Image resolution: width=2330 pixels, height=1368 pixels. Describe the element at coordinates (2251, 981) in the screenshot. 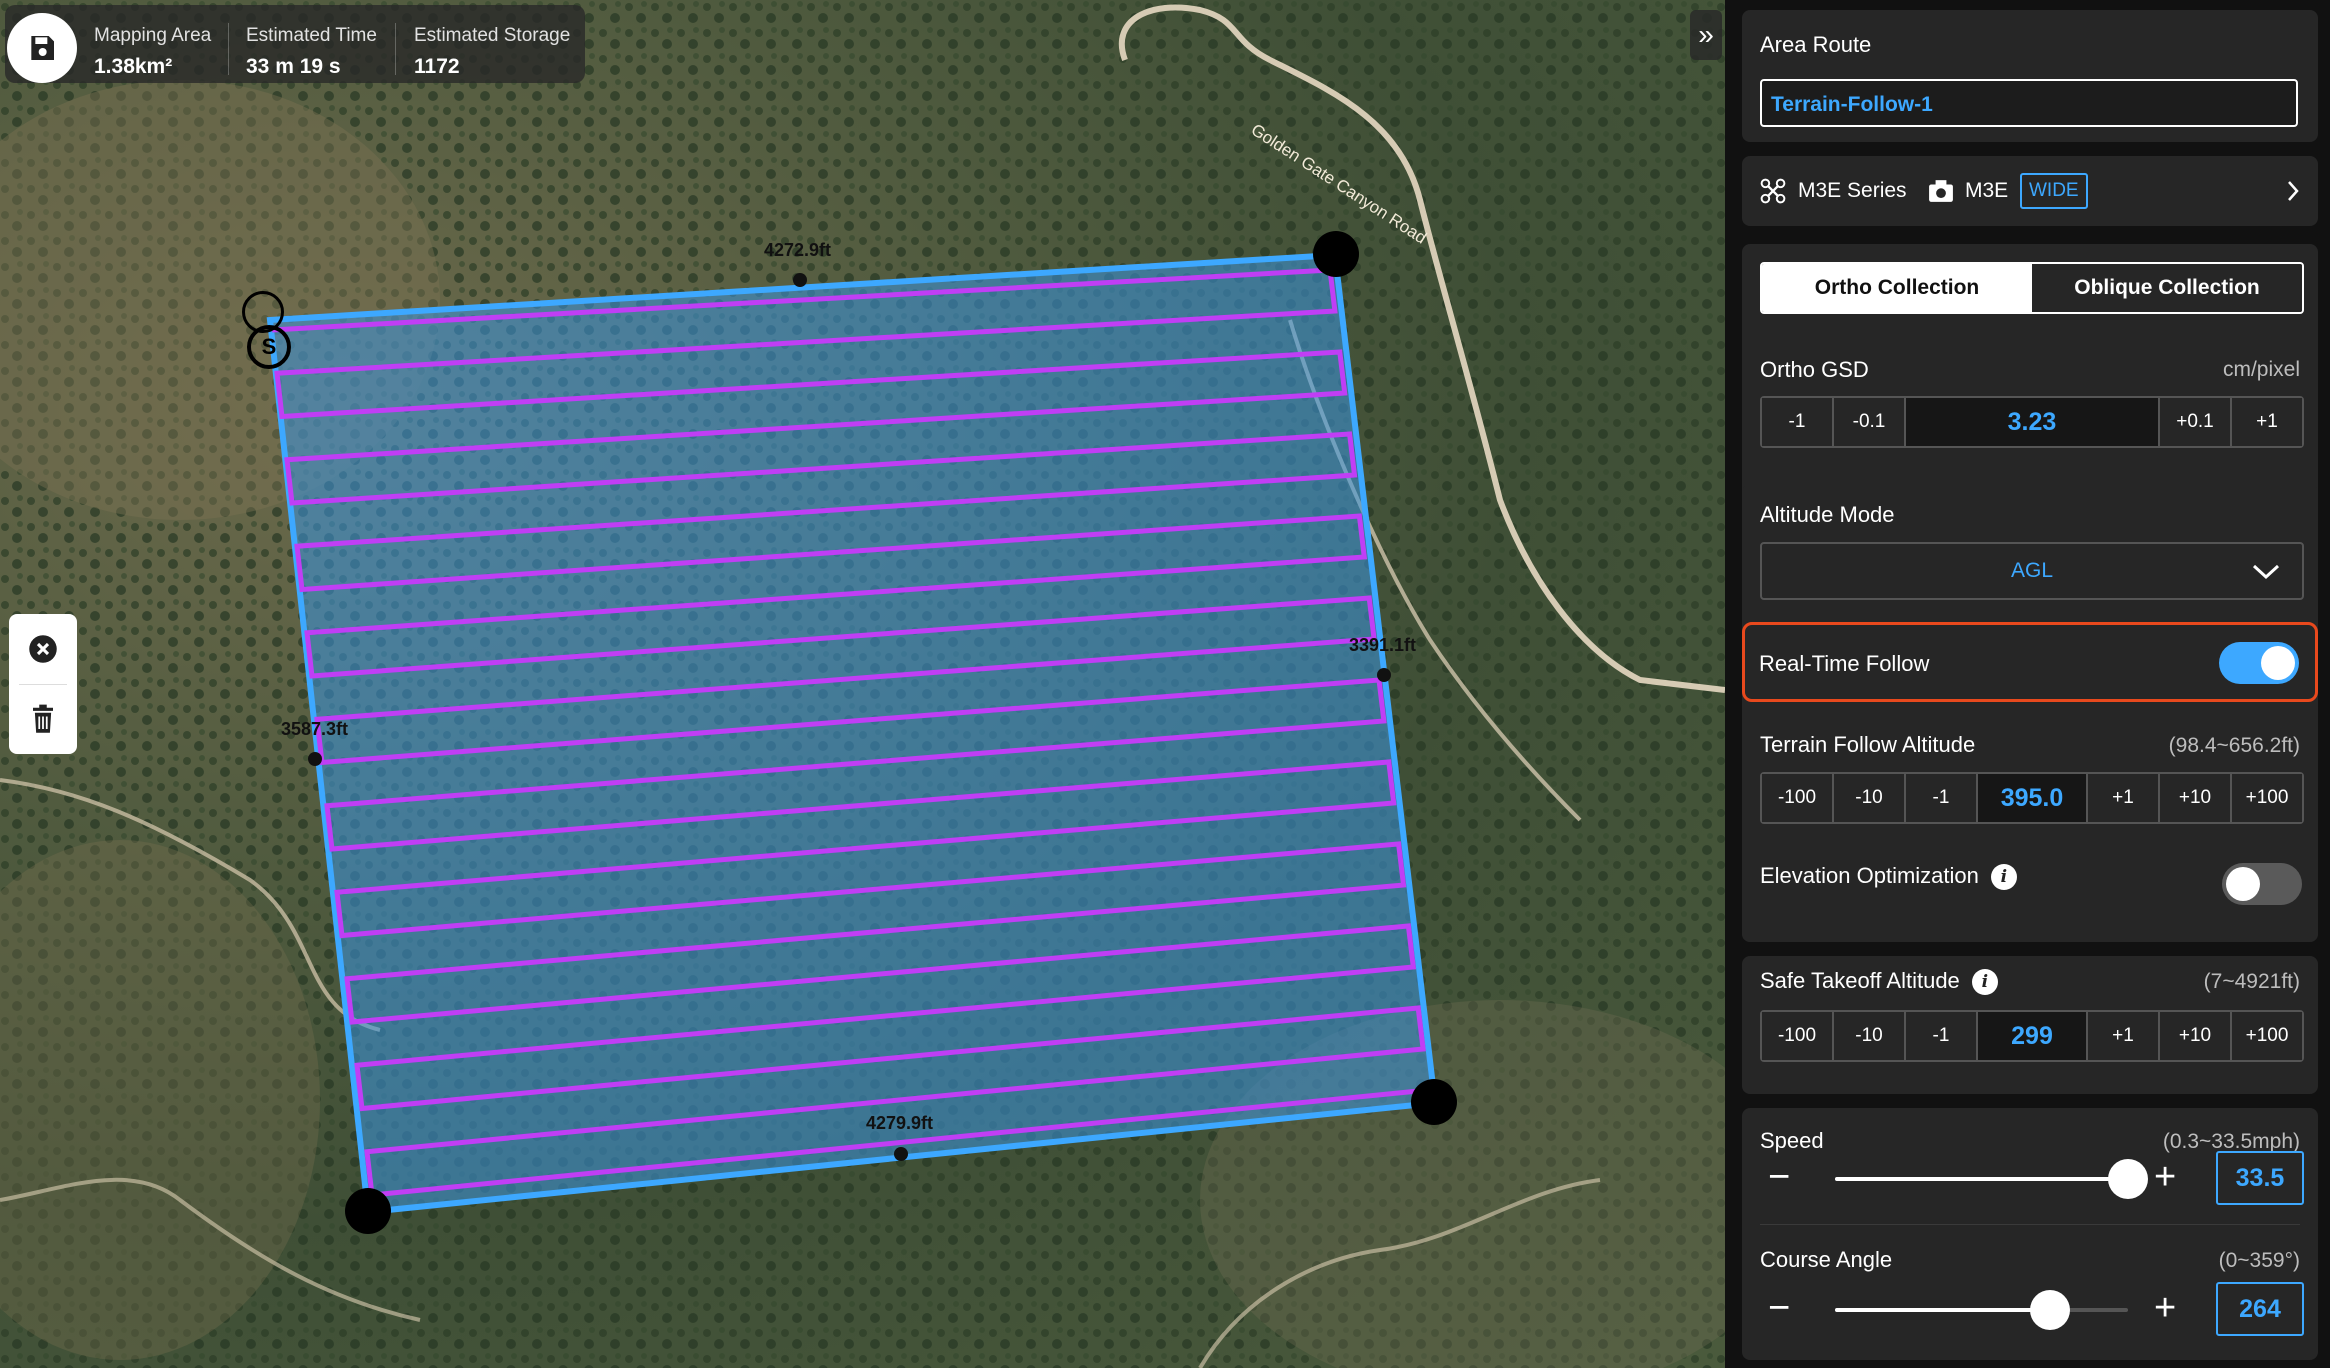

I see `safe-takeoff-altitude-range: (7~4921ft)` at that location.